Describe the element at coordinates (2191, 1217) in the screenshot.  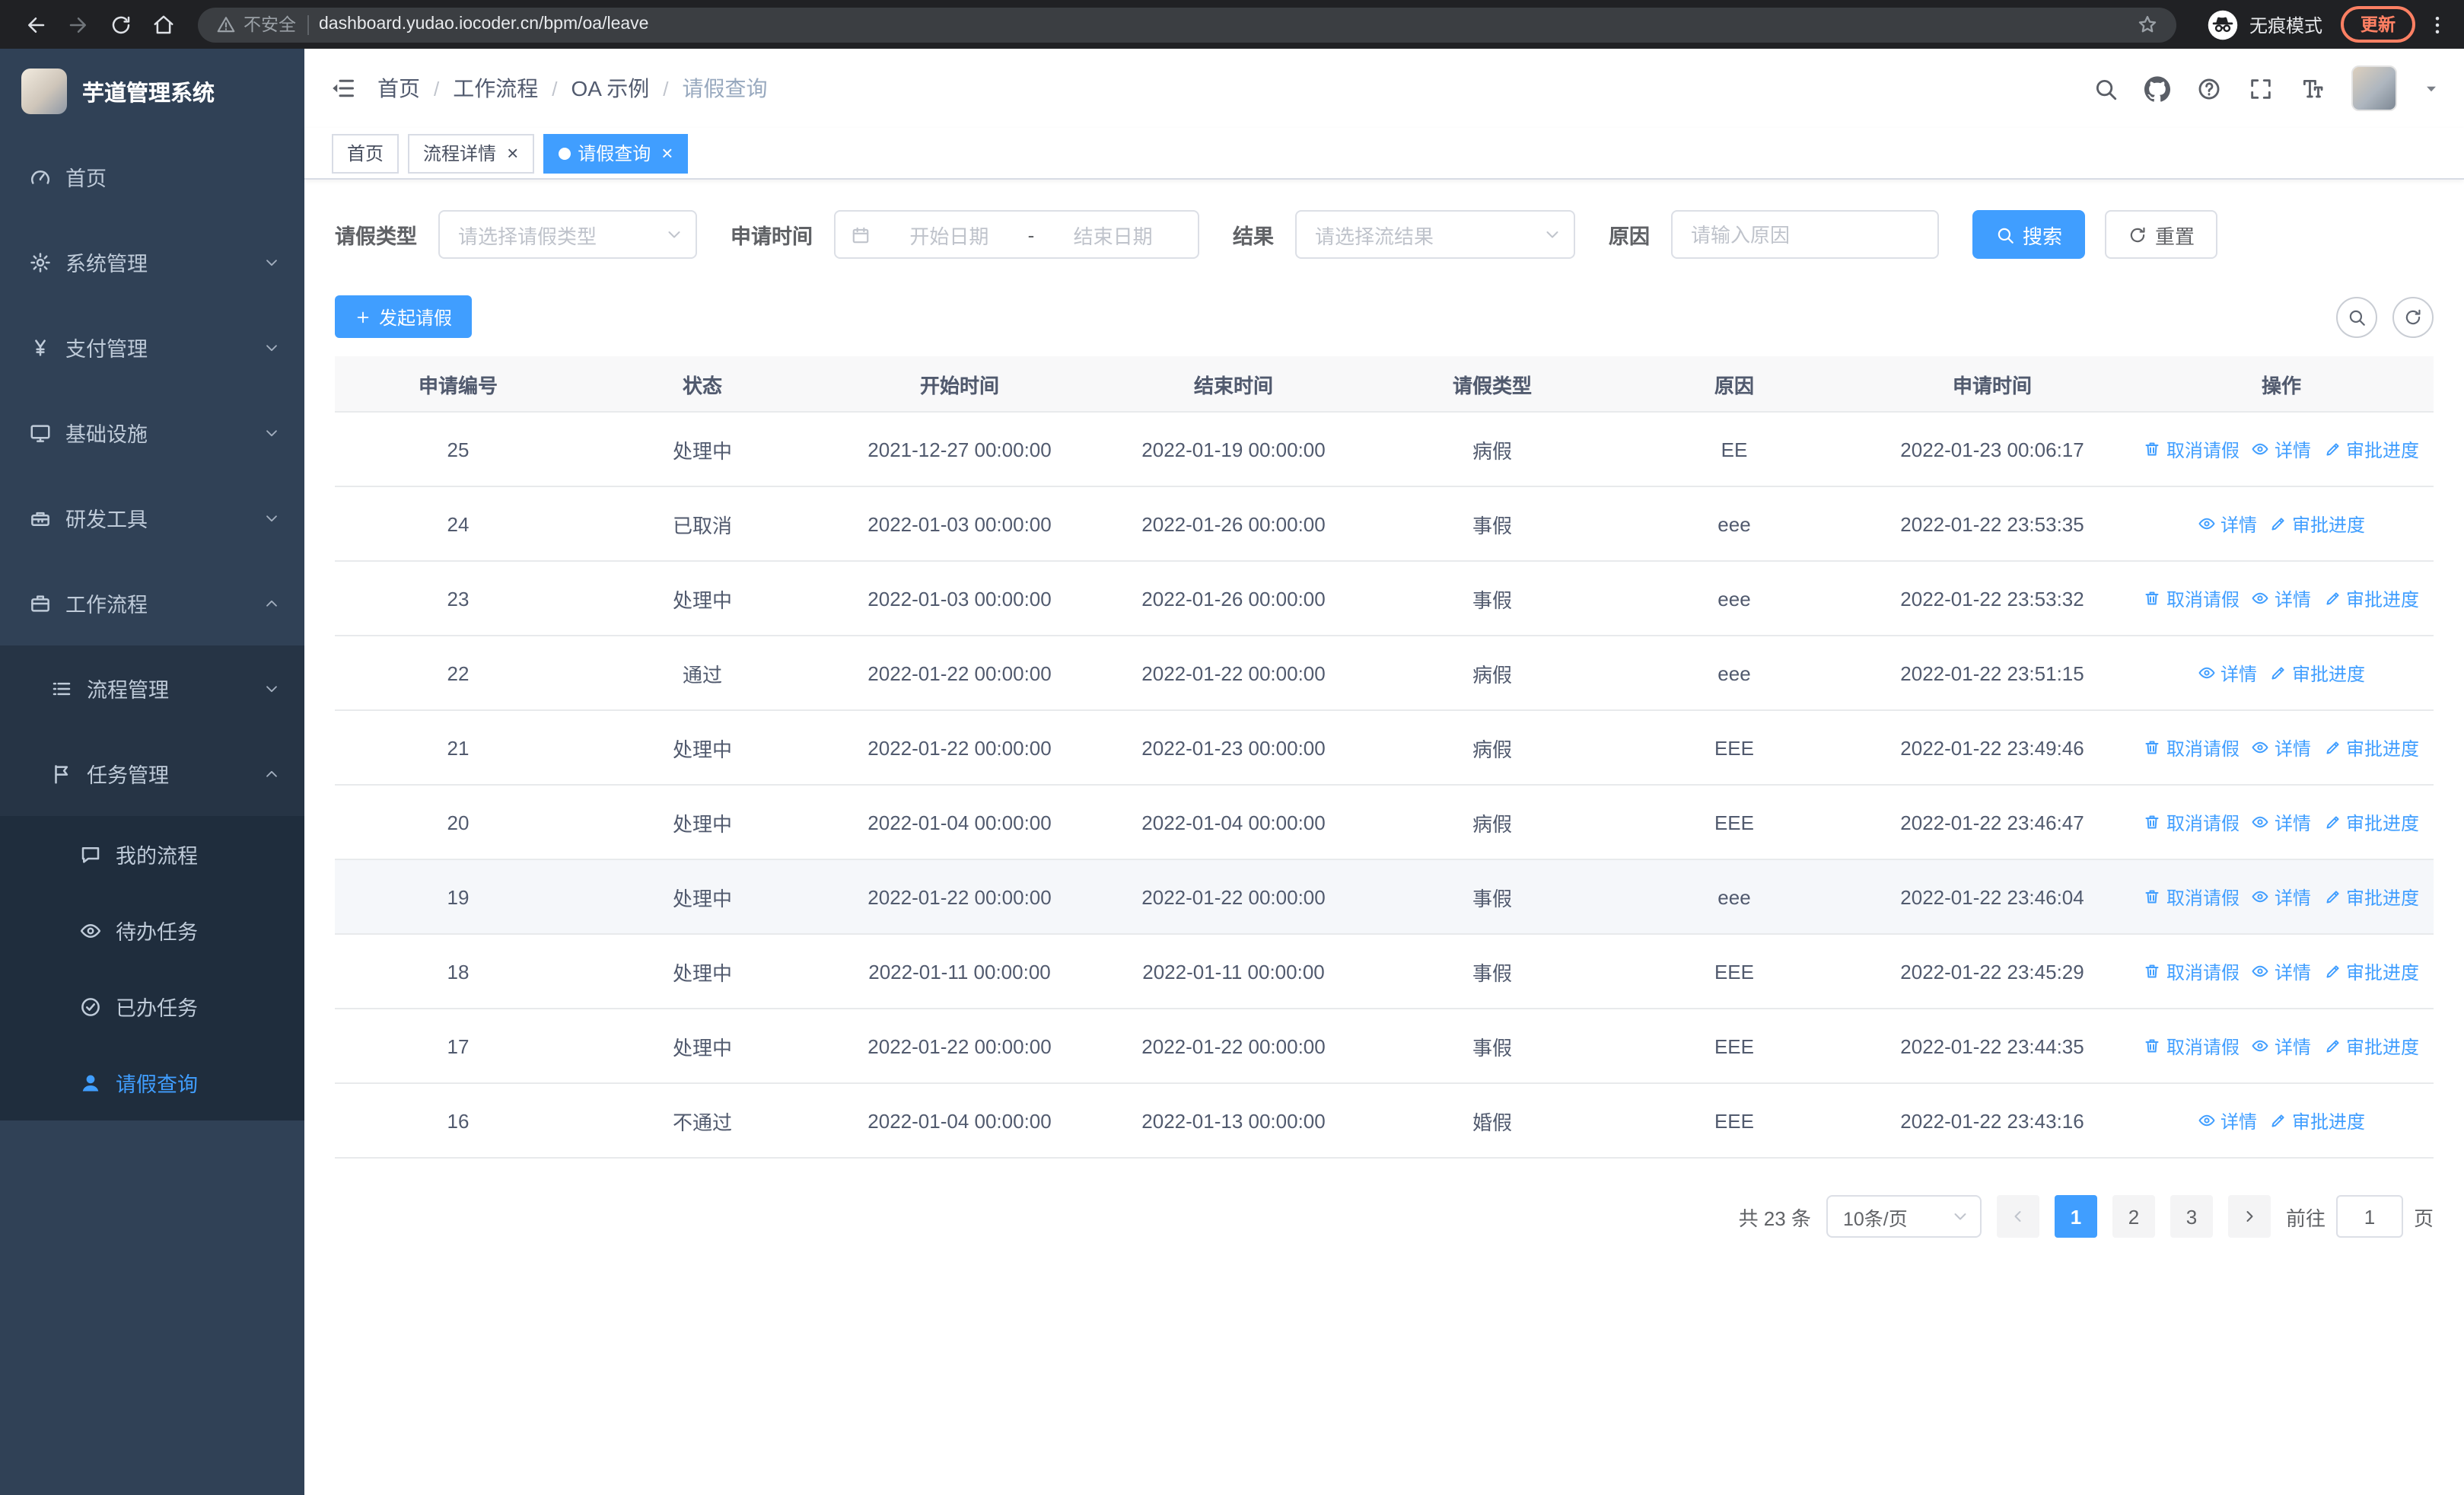
I see `page-button-3: 3` at that location.